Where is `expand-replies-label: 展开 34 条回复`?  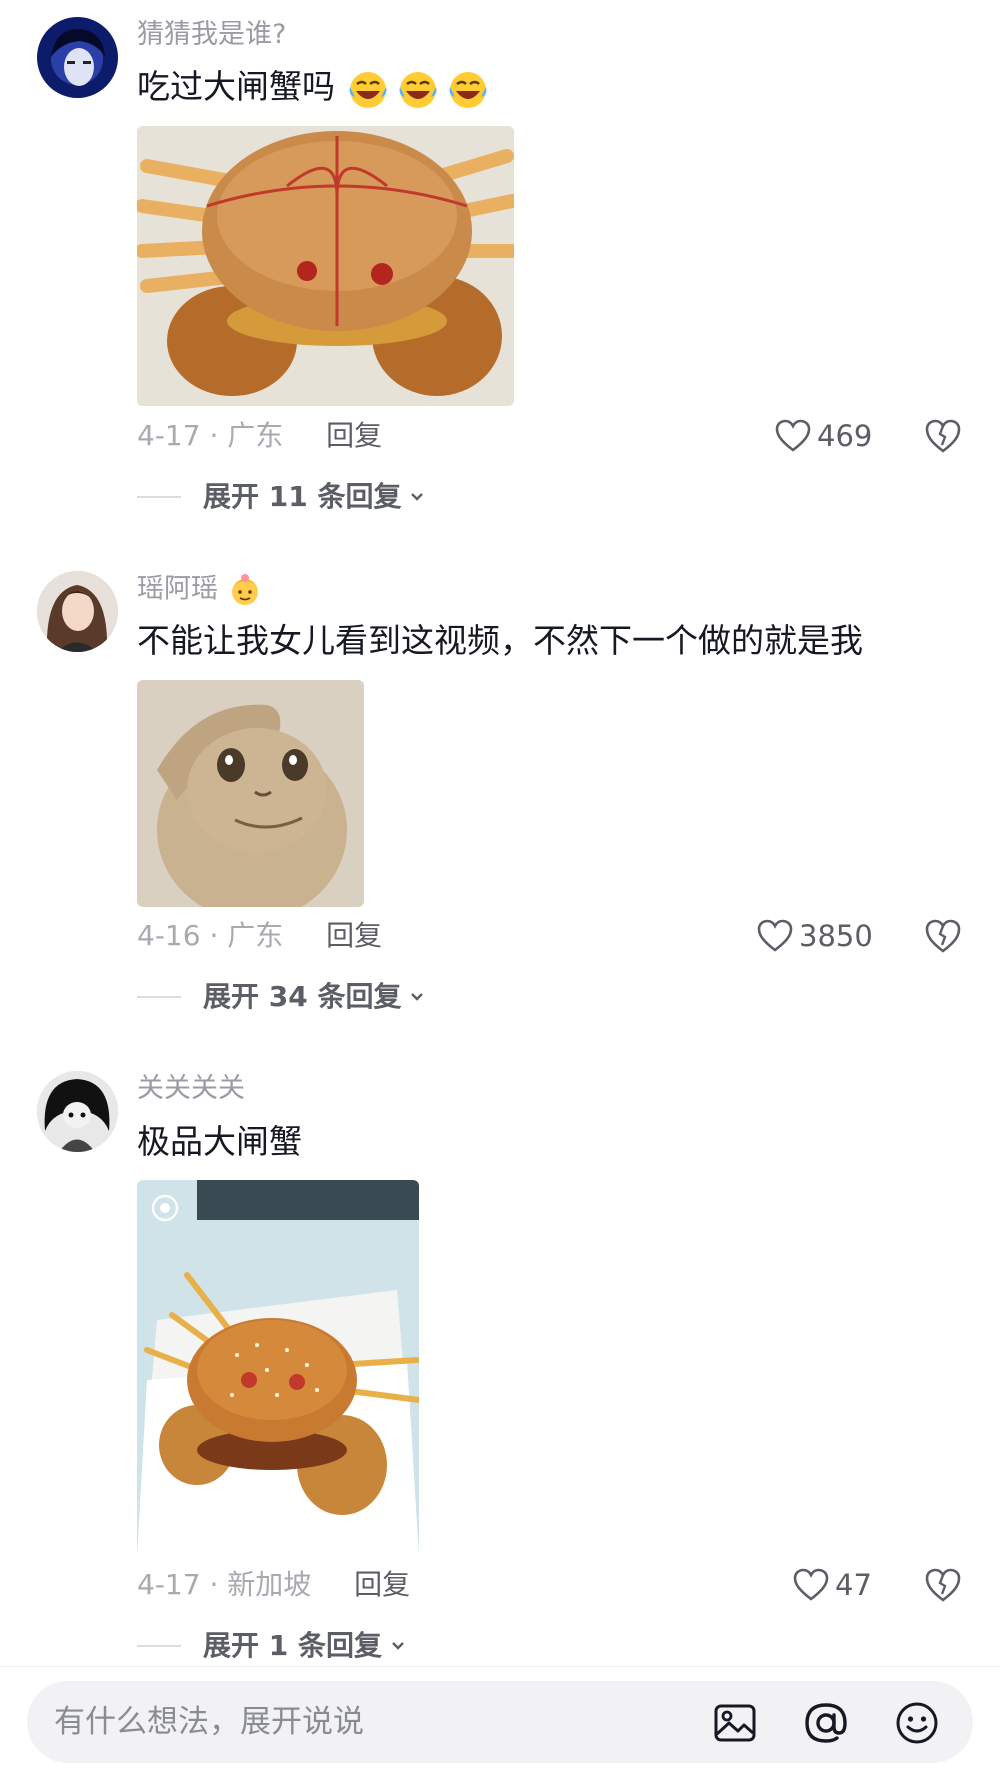
expand-replies-label: 展开 34 条回复 is located at coordinates (302, 996).